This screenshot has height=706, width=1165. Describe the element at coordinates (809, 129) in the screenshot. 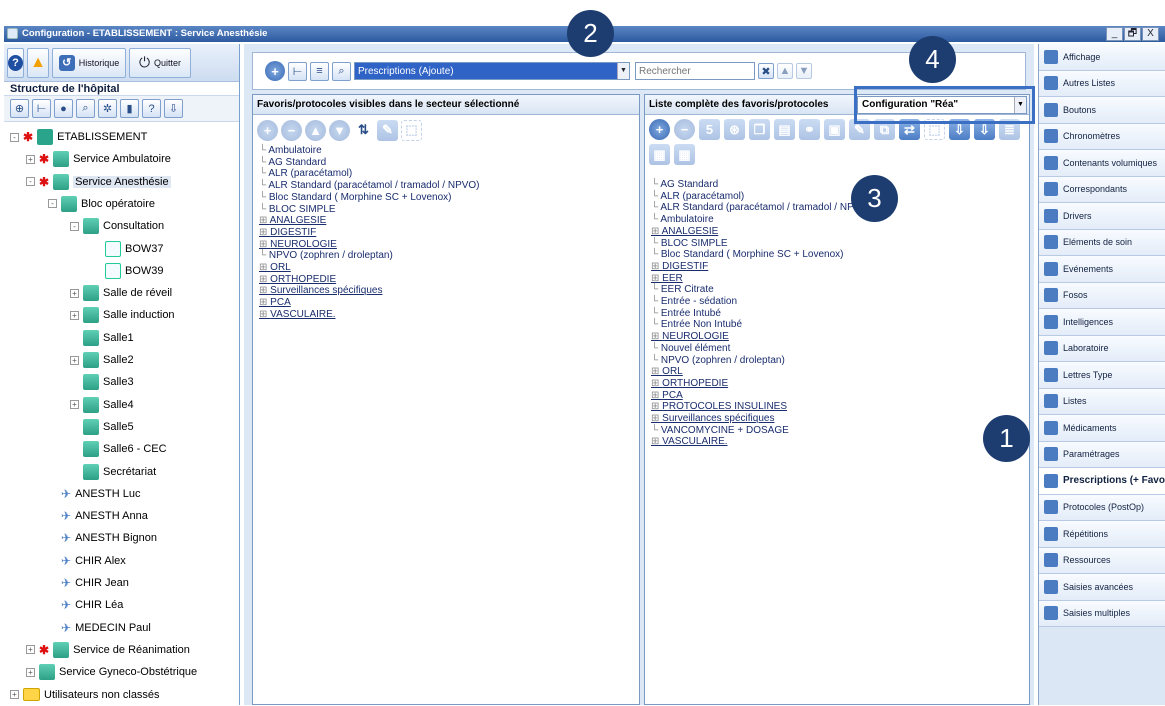

I see `link-button: ⚭` at that location.